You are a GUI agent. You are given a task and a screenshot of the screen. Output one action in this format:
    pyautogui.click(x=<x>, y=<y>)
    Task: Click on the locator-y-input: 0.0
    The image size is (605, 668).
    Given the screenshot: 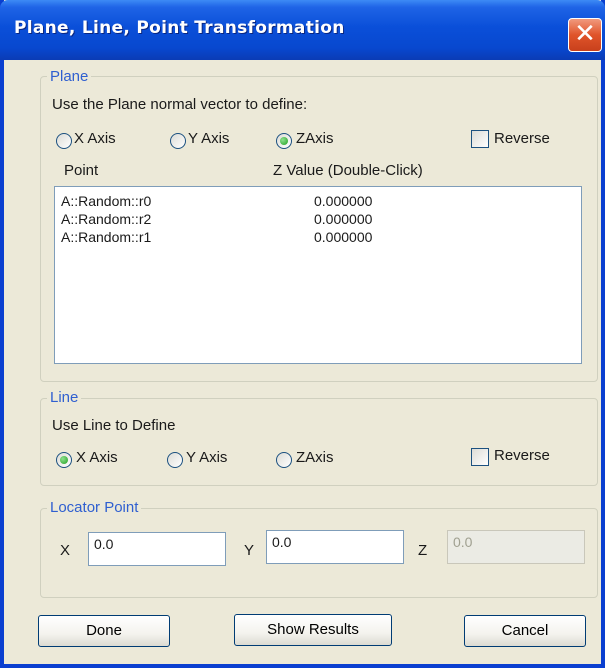 What is the action you would take?
    pyautogui.click(x=335, y=547)
    